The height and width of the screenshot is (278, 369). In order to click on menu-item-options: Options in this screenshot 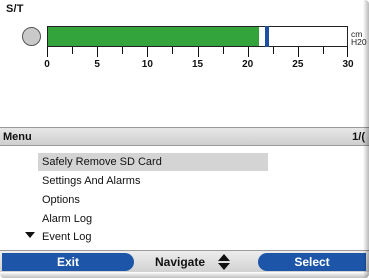, I will do `click(153, 200)`.